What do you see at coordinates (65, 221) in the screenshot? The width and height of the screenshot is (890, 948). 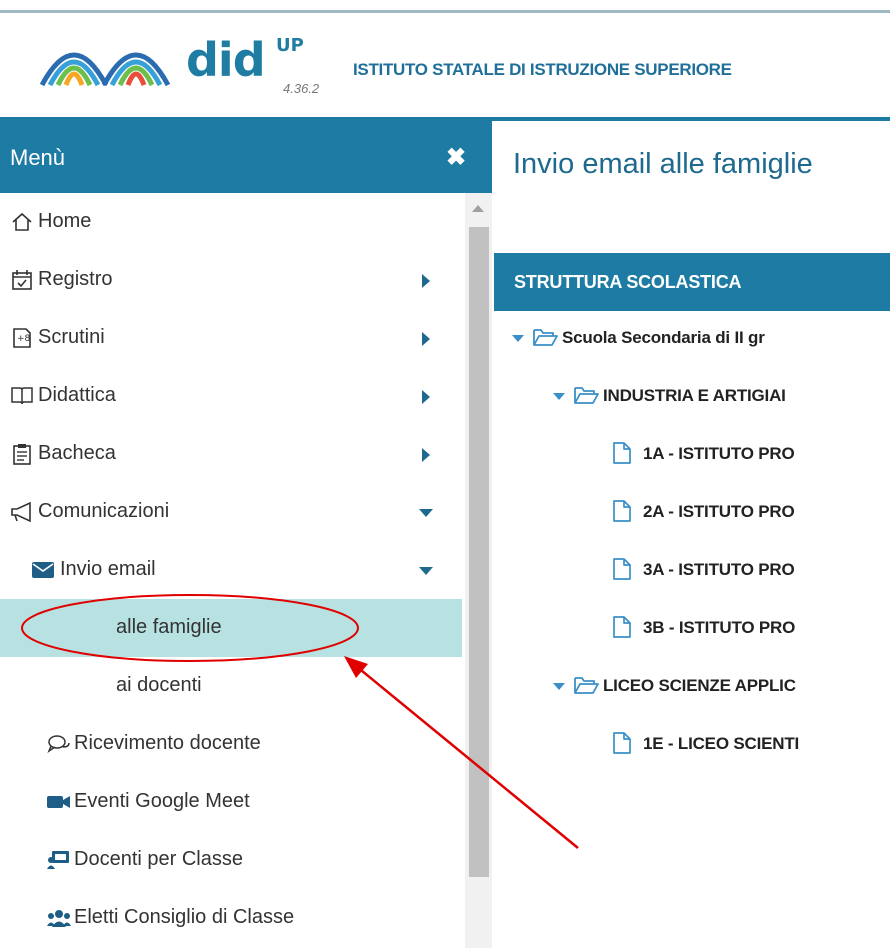 I see `sidebar-item-label: Home` at bounding box center [65, 221].